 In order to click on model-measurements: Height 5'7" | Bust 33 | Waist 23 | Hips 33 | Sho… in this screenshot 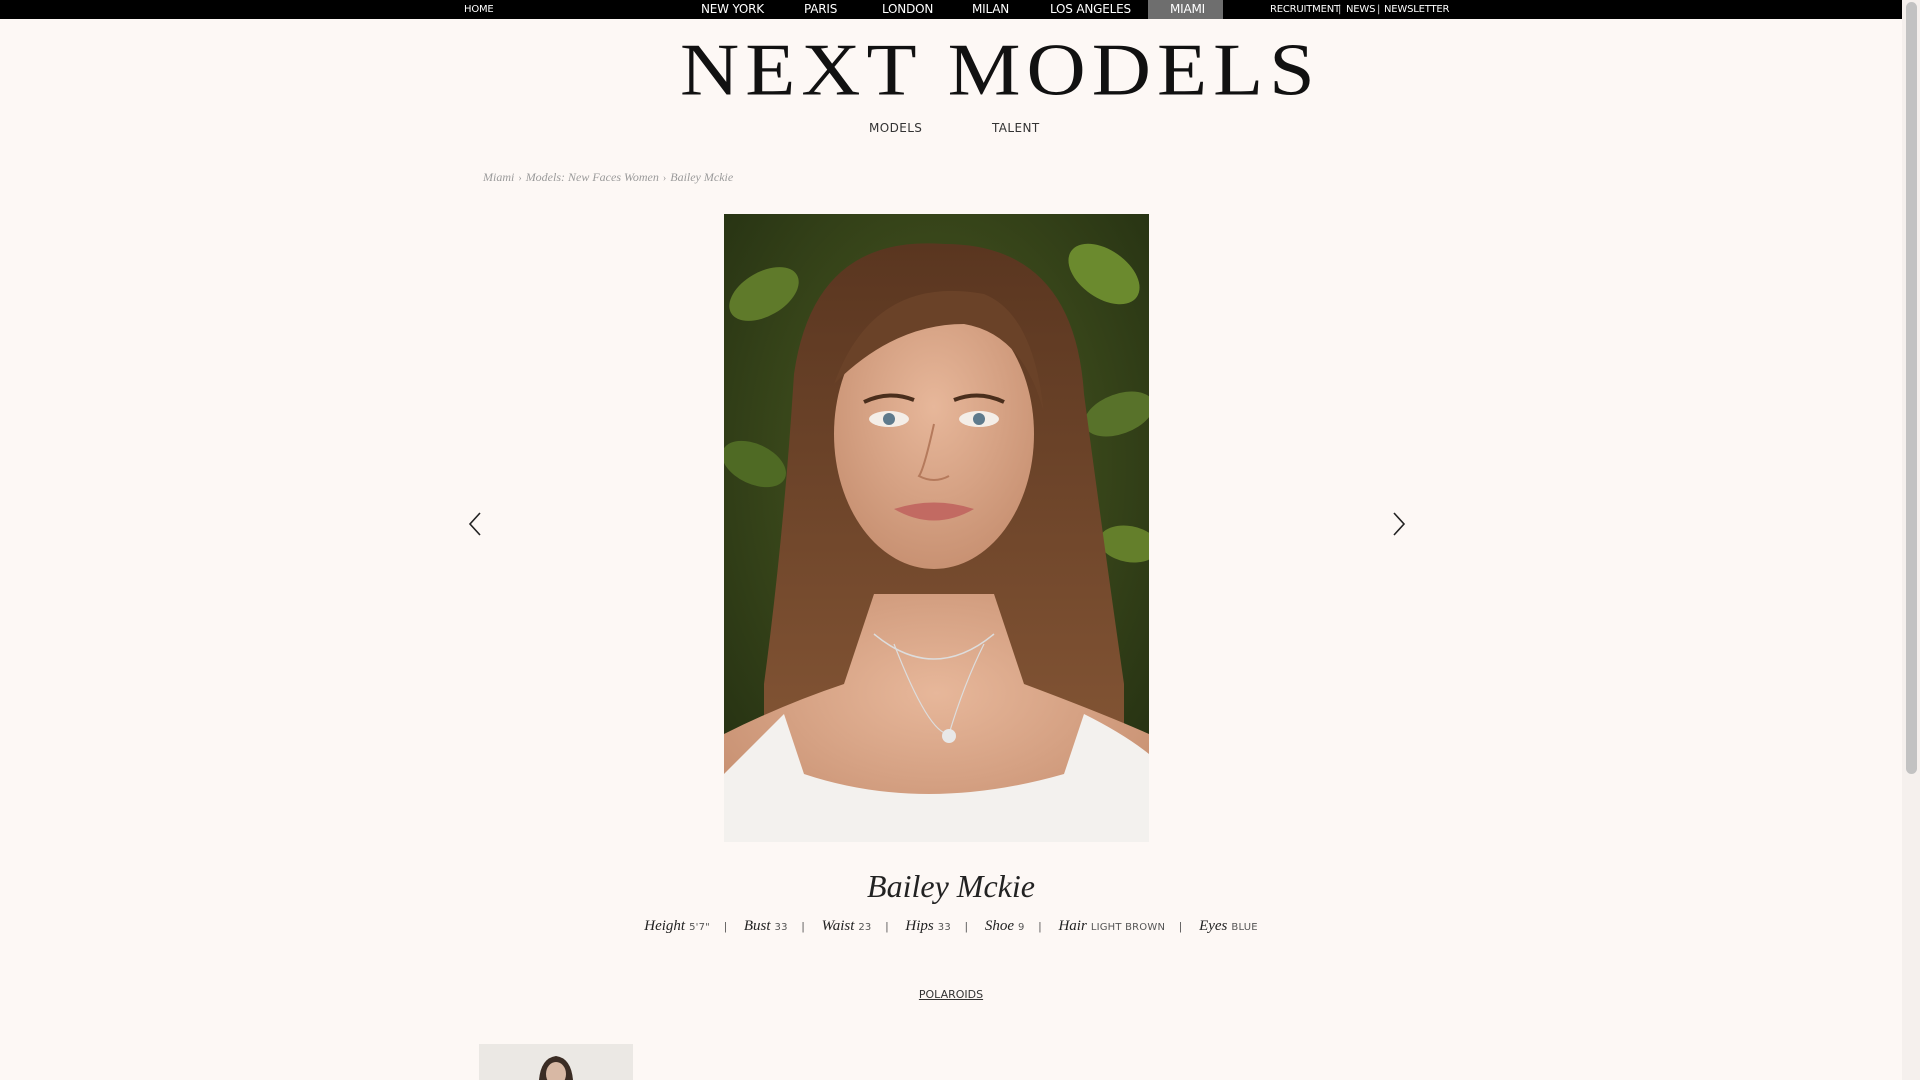, I will do `click(951, 926)`.